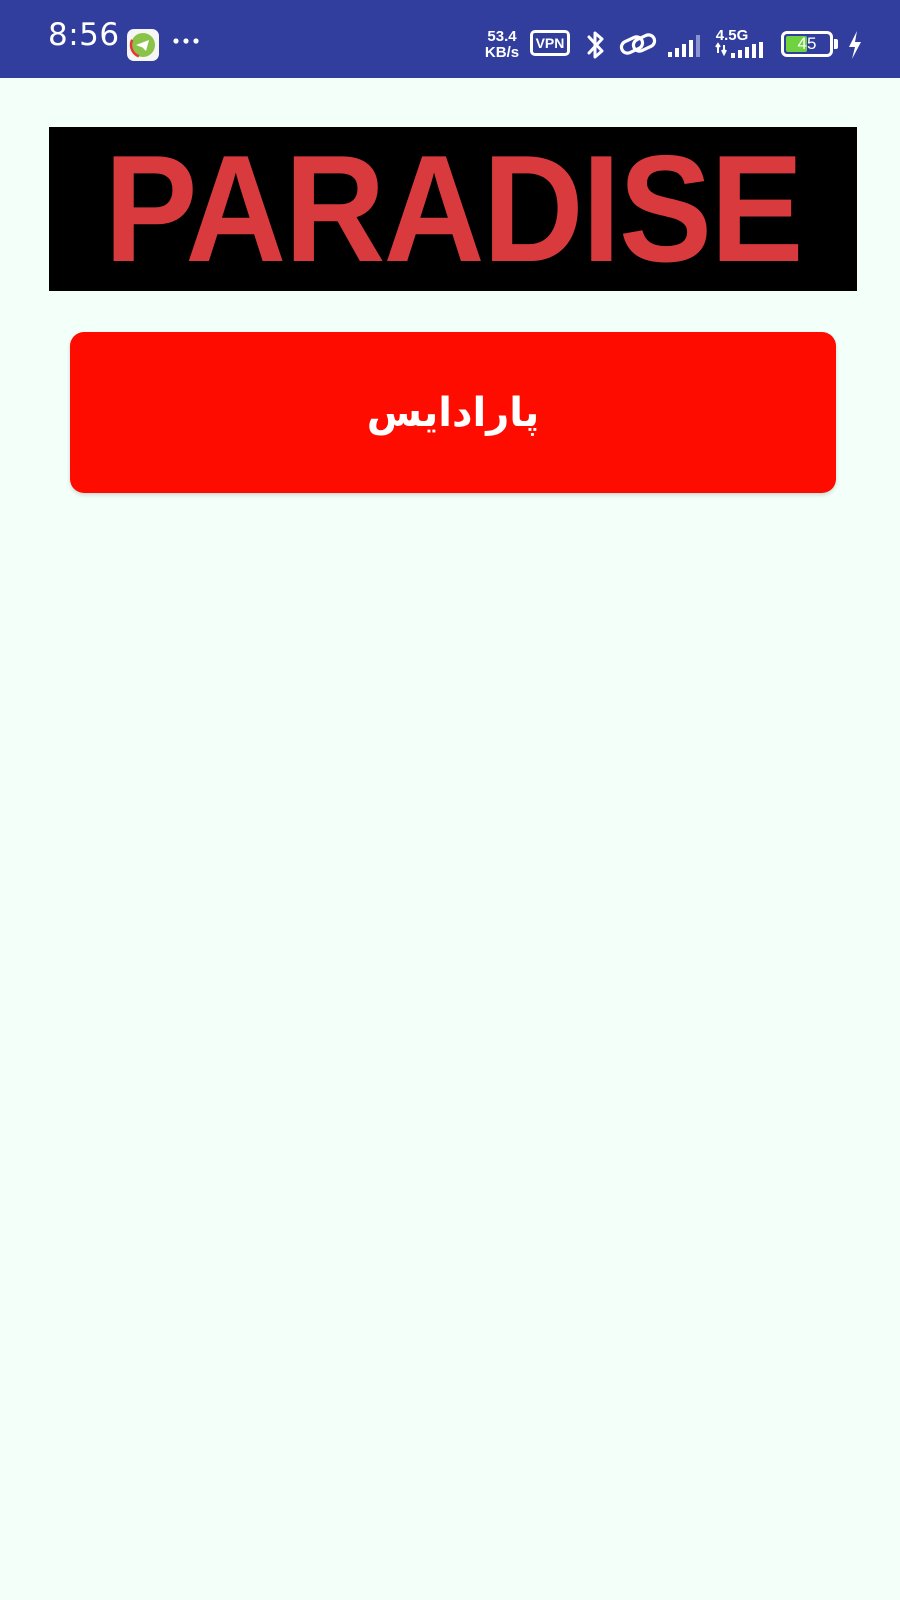  I want to click on battery-icon: 45, so click(810, 44).